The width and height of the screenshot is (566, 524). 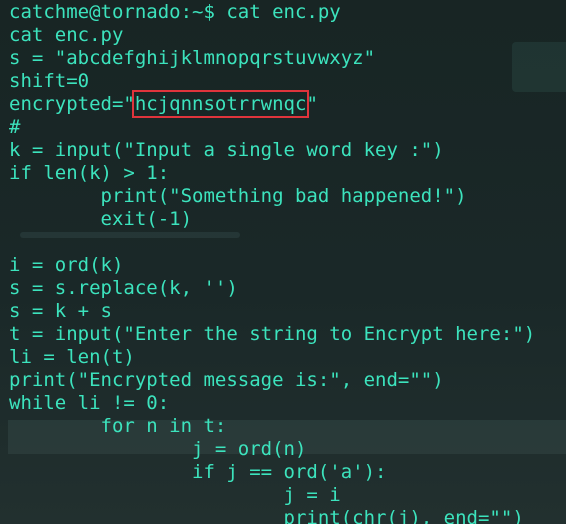 What do you see at coordinates (101, 219) in the screenshot?
I see `code-line: exit(-1)` at bounding box center [101, 219].